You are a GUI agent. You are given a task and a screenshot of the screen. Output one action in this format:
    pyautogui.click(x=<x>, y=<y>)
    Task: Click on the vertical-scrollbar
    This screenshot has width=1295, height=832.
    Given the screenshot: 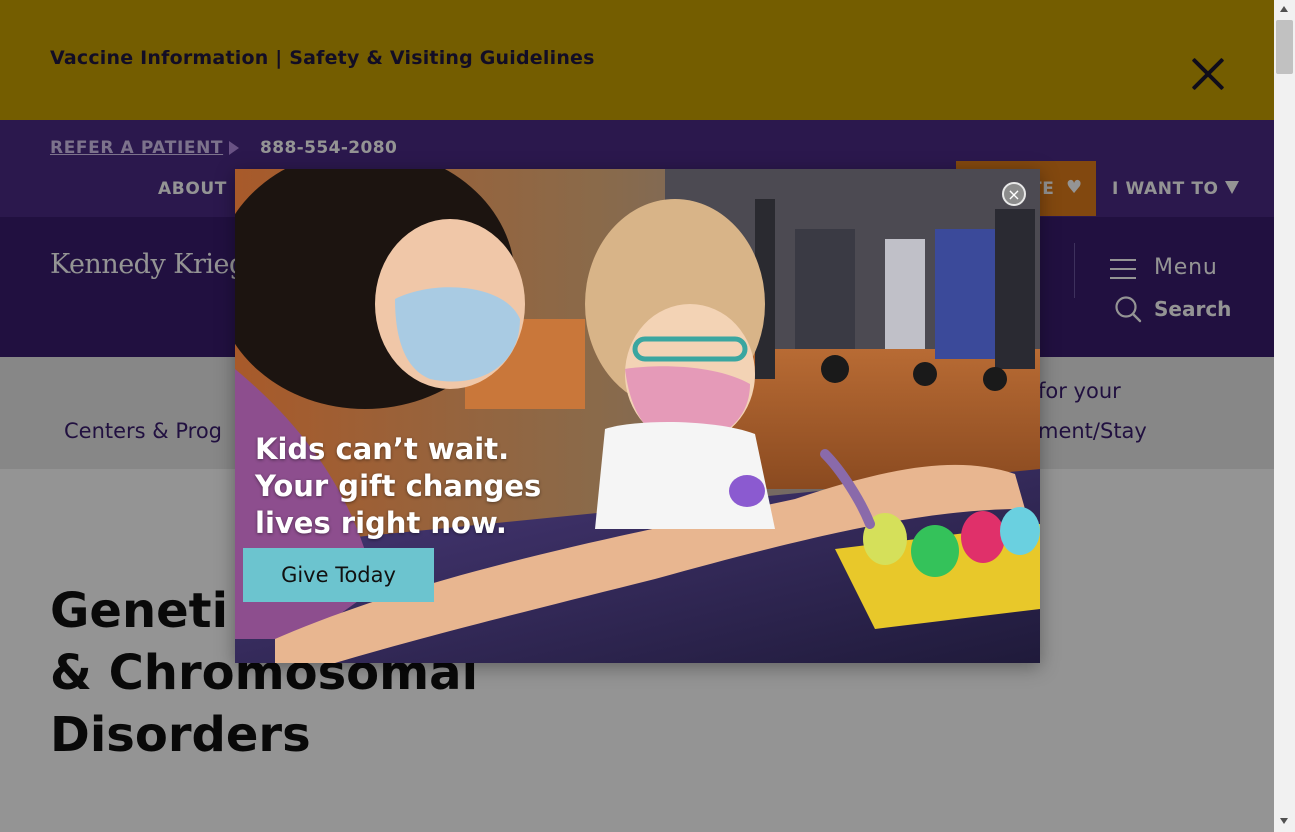 What is the action you would take?
    pyautogui.click(x=1284, y=416)
    